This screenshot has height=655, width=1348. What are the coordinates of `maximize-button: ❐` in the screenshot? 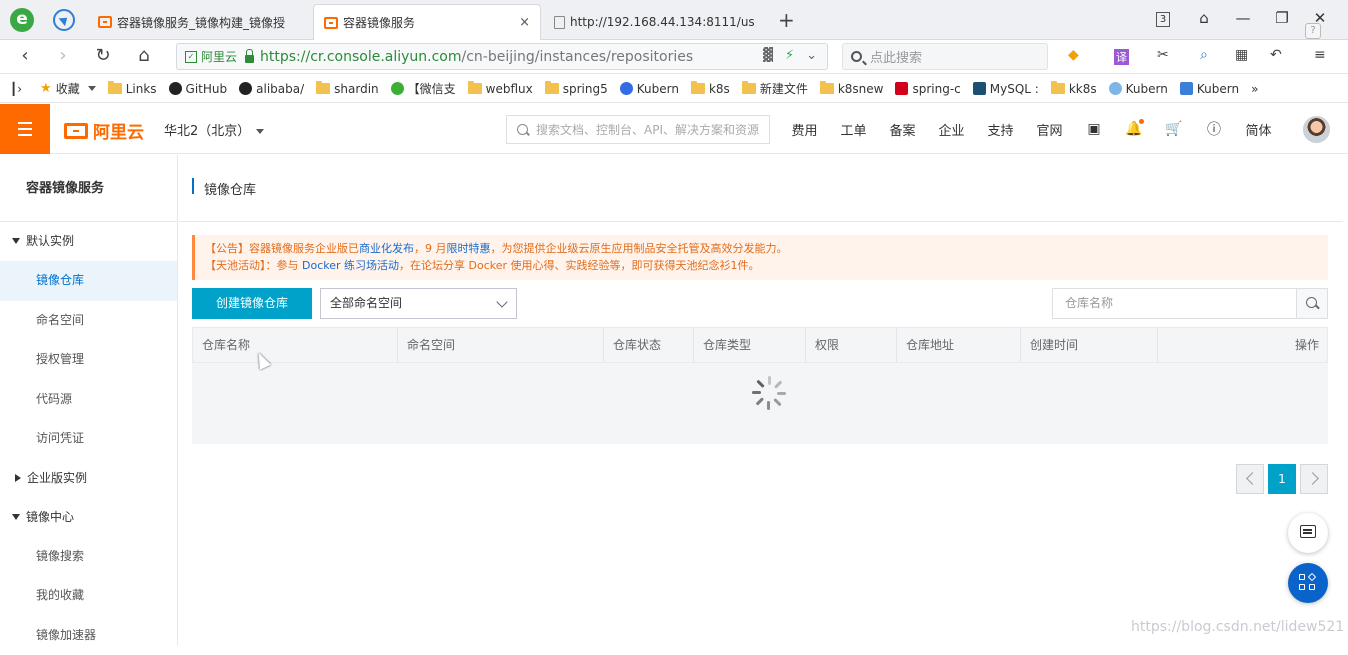 It's located at (1282, 18).